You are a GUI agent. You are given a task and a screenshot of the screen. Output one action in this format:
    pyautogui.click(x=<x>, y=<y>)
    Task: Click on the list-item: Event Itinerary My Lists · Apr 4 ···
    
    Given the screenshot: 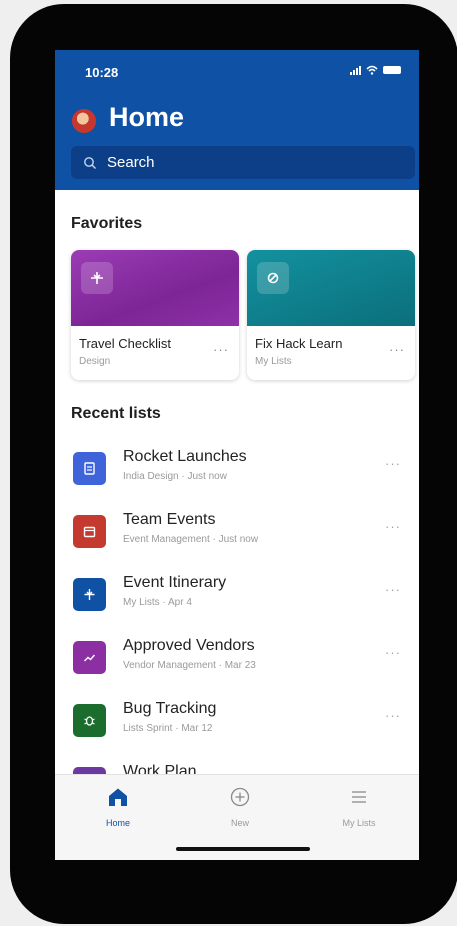 What is the action you would take?
    pyautogui.click(x=237, y=597)
    